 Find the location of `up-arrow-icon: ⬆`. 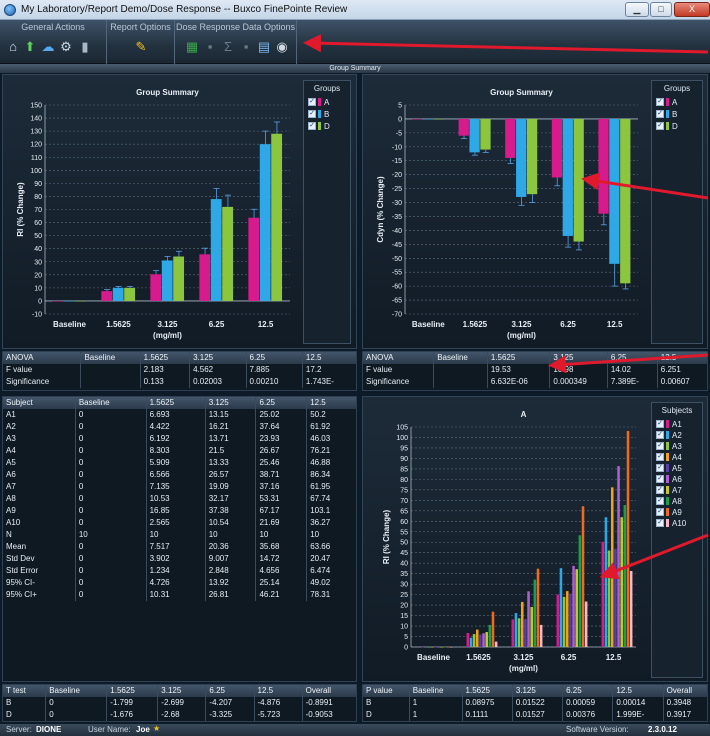

up-arrow-icon: ⬆ is located at coordinates (30, 47).